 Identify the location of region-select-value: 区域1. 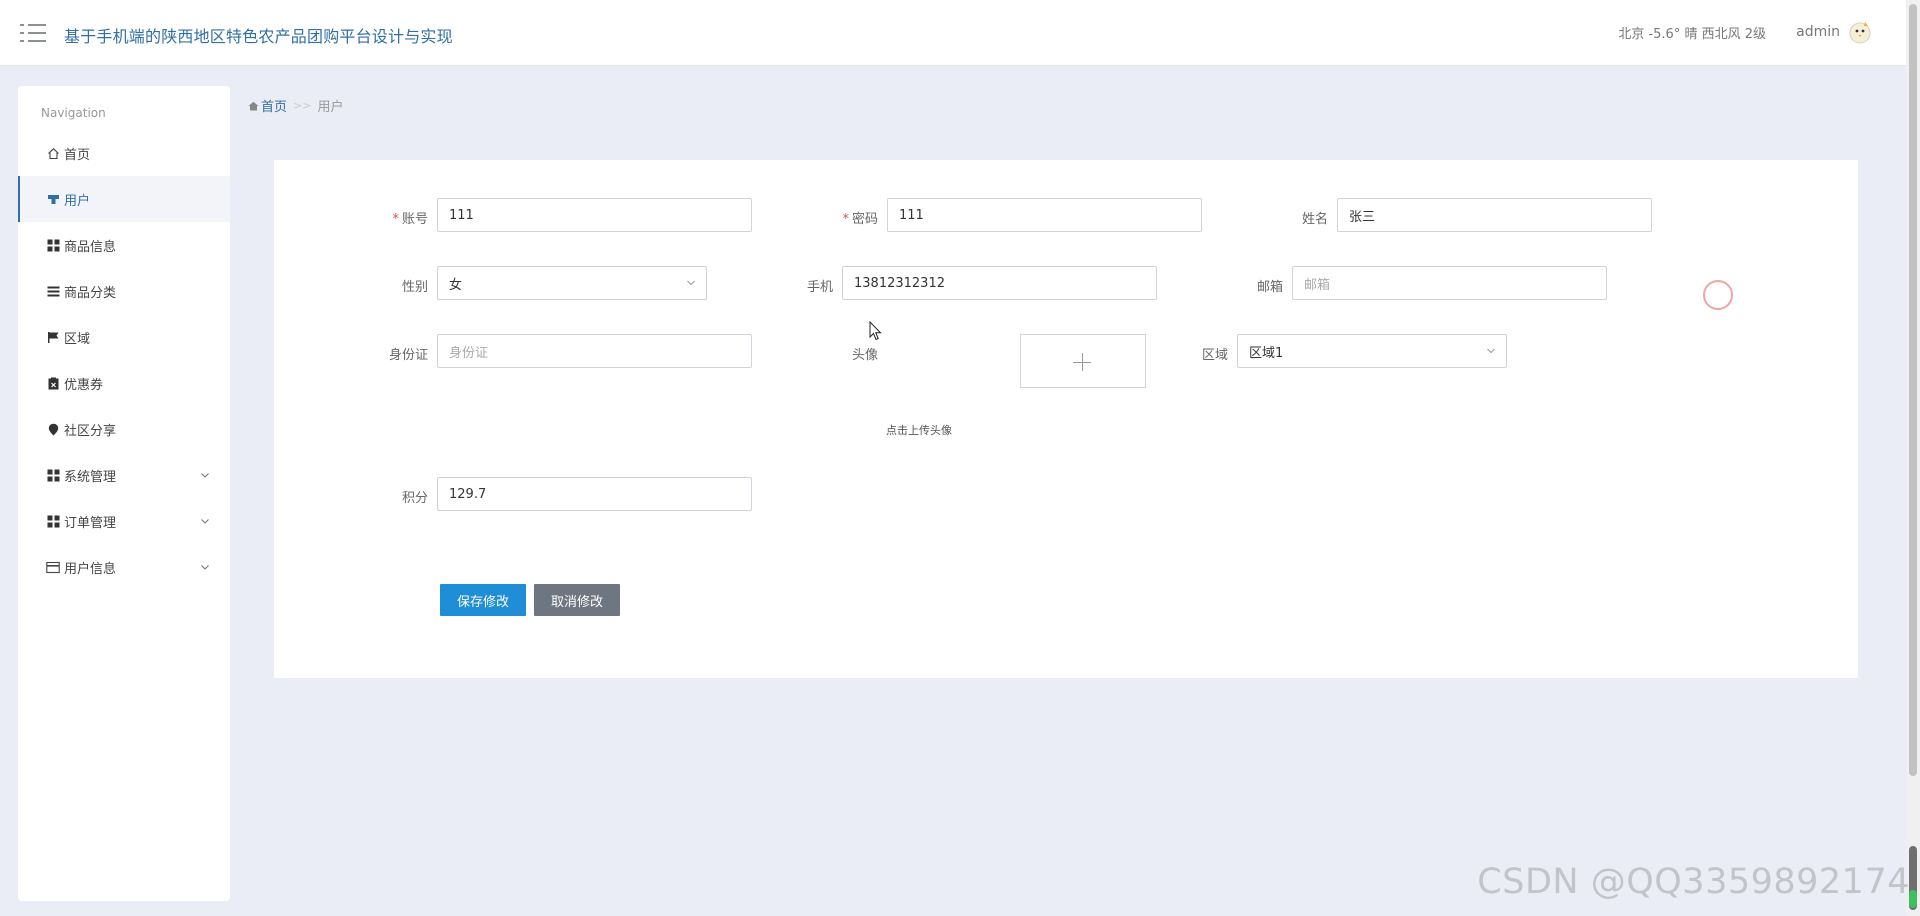
(1266, 353).